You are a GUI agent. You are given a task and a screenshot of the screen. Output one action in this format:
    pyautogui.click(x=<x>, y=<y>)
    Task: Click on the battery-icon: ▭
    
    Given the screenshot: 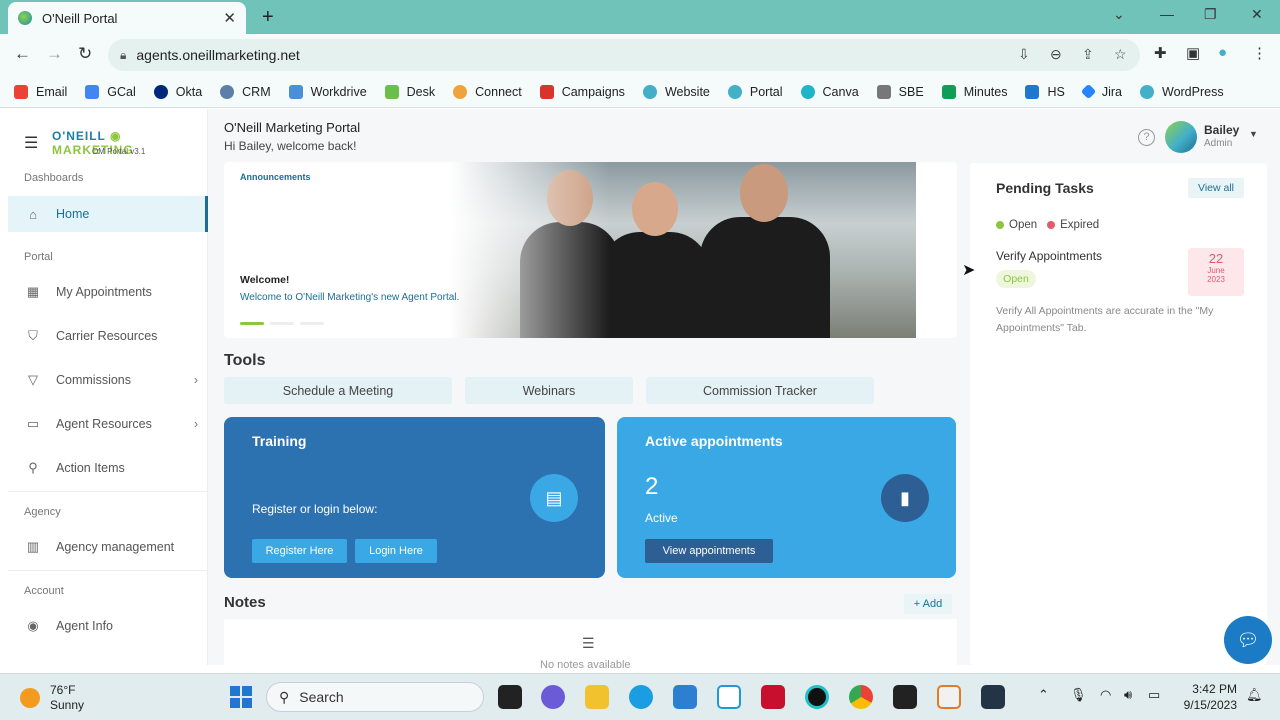 What is the action you would take?
    pyautogui.click(x=1154, y=695)
    